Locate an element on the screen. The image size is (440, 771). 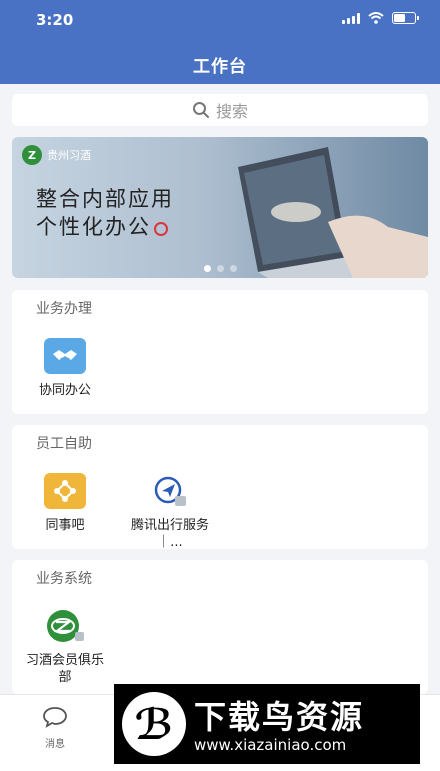
banner-brand: 贵州习酒 is located at coordinates (69, 155).